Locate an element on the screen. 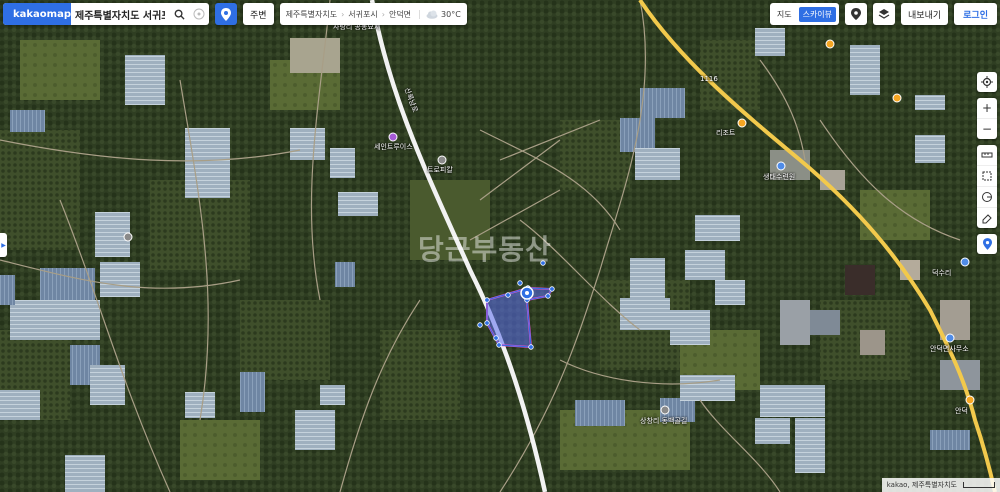 The height and width of the screenshot is (492, 1000). weather-icon is located at coordinates (432, 14).